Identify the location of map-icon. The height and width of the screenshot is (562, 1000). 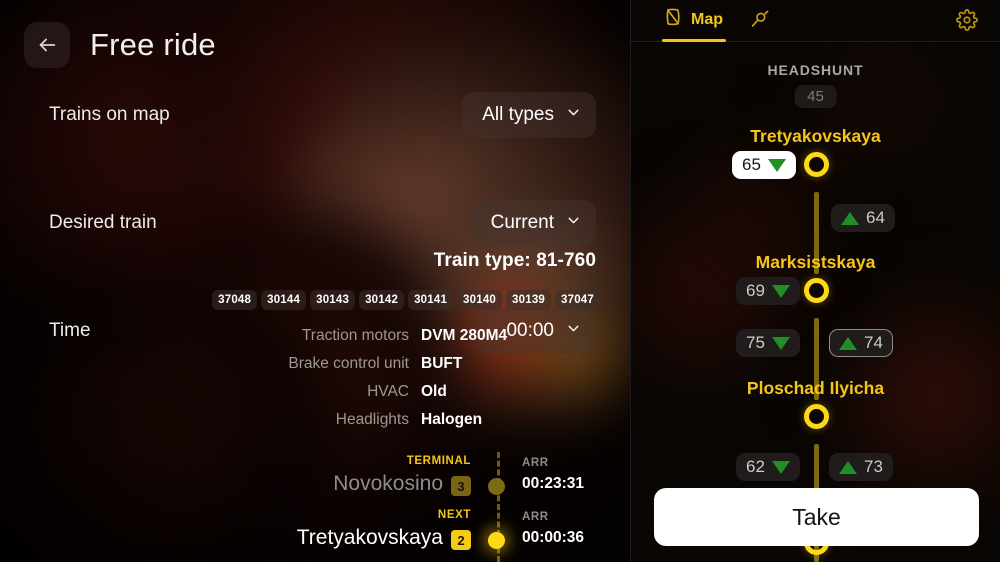
(673, 19).